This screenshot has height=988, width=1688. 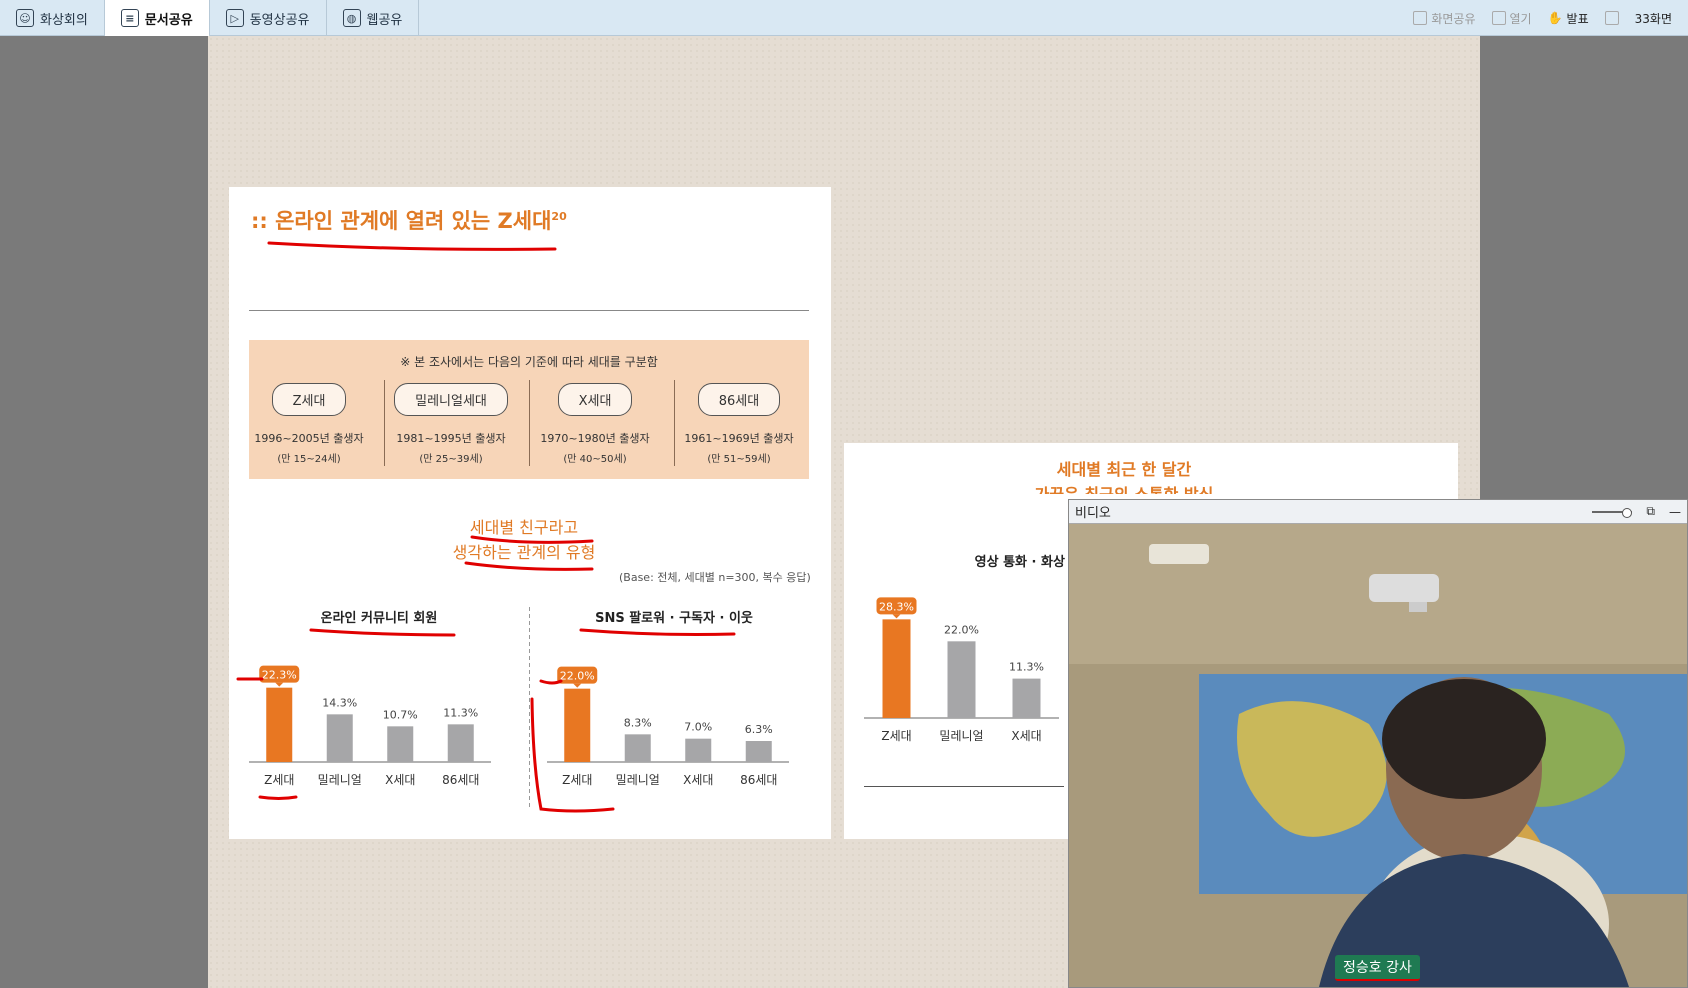 What do you see at coordinates (1611, 18) in the screenshot?
I see `layout-button` at bounding box center [1611, 18].